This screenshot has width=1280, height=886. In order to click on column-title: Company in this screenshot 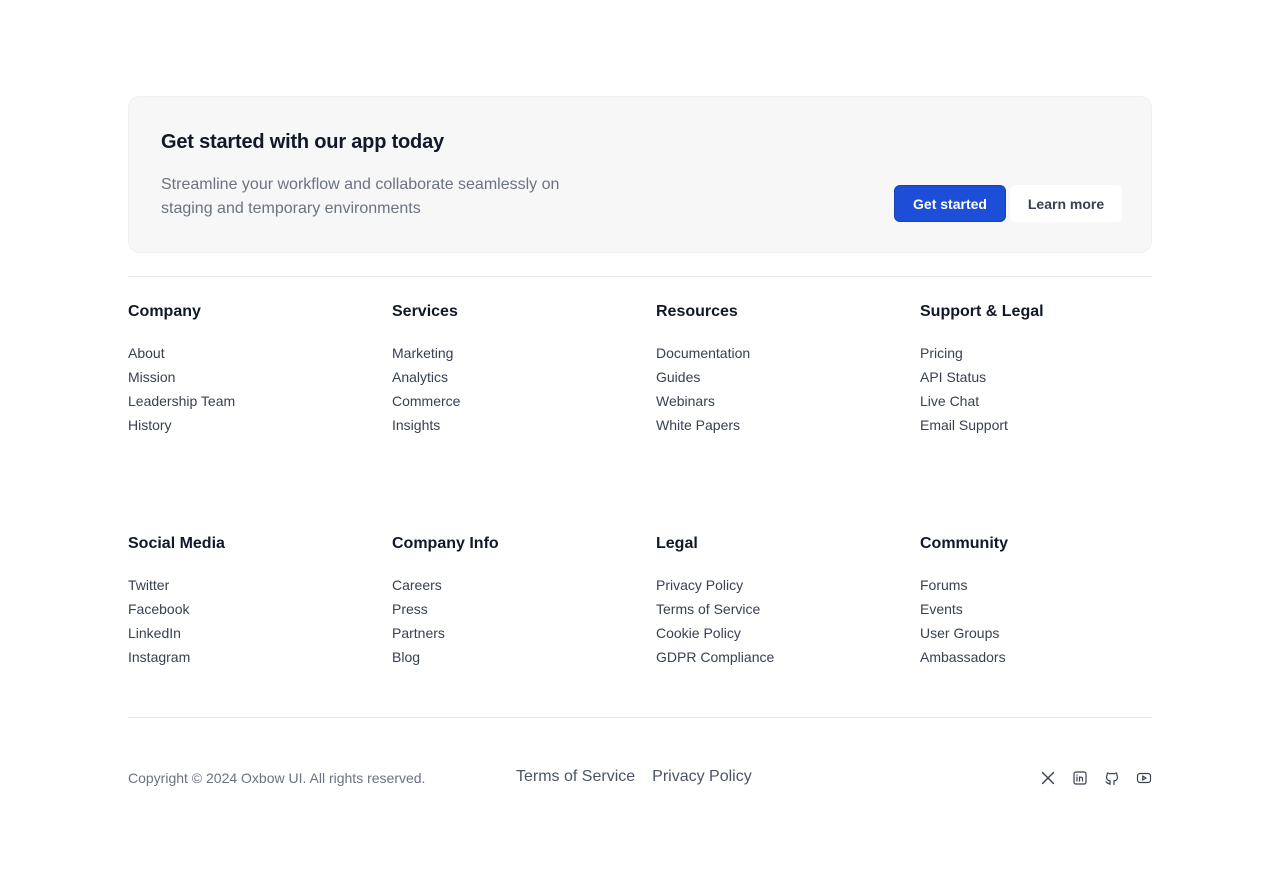, I will do `click(164, 311)`.